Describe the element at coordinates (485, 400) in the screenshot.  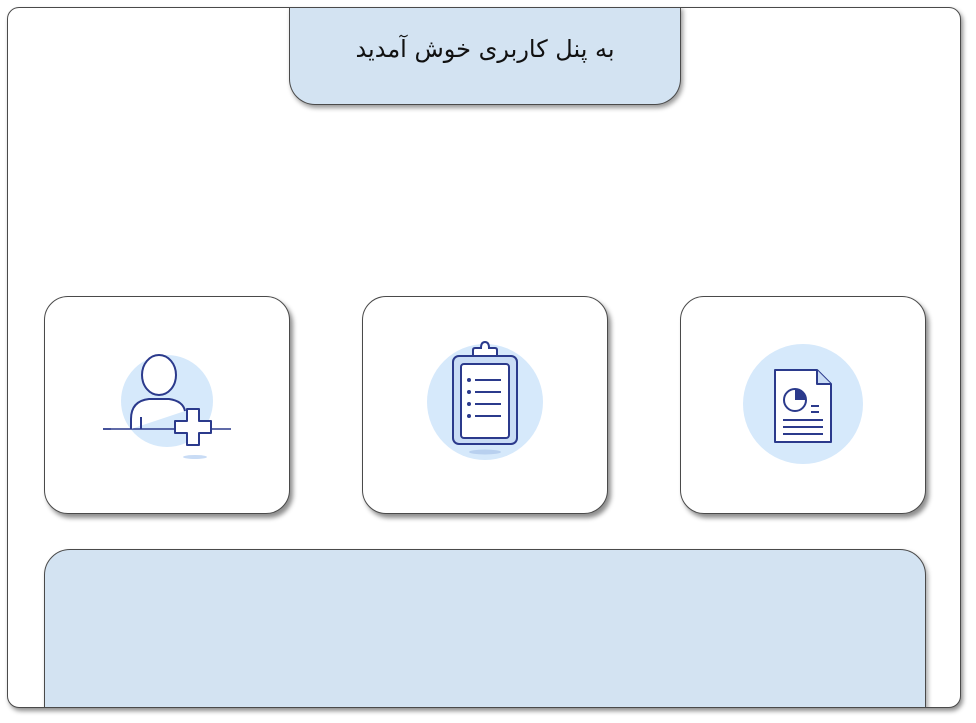
I see `clipboard-list-icon` at that location.